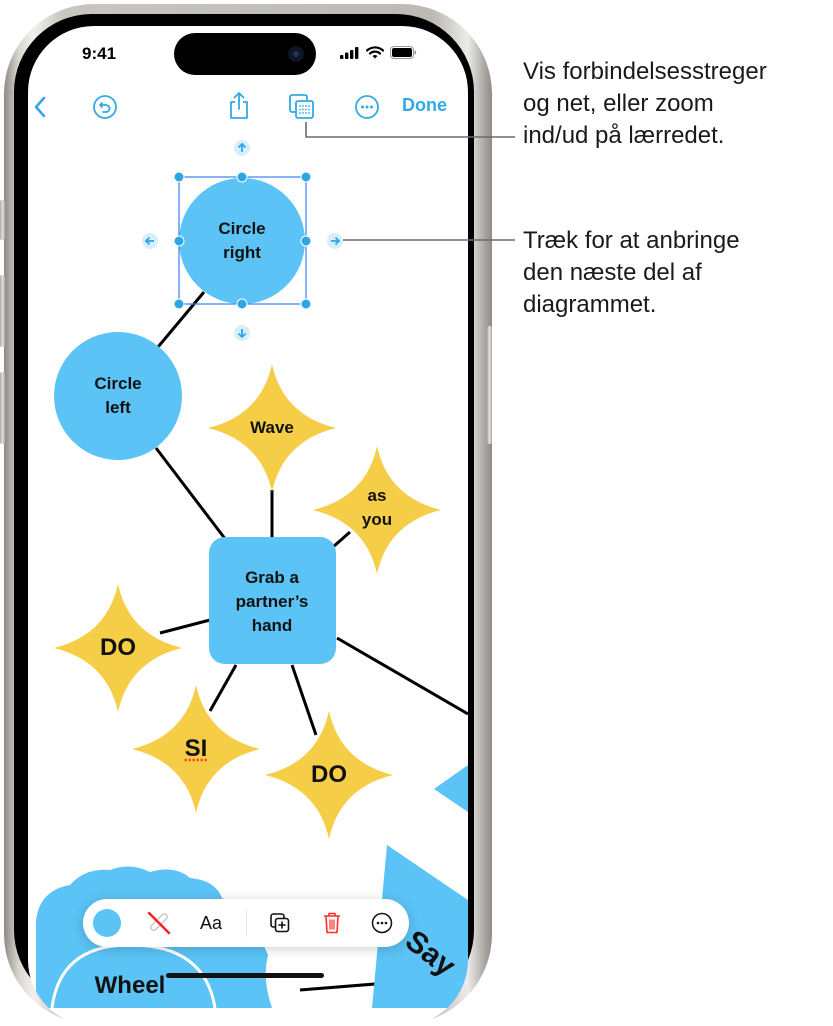 The width and height of the screenshot is (833, 1026). I want to click on connector-grab-to-do-bottom, so click(304, 700).